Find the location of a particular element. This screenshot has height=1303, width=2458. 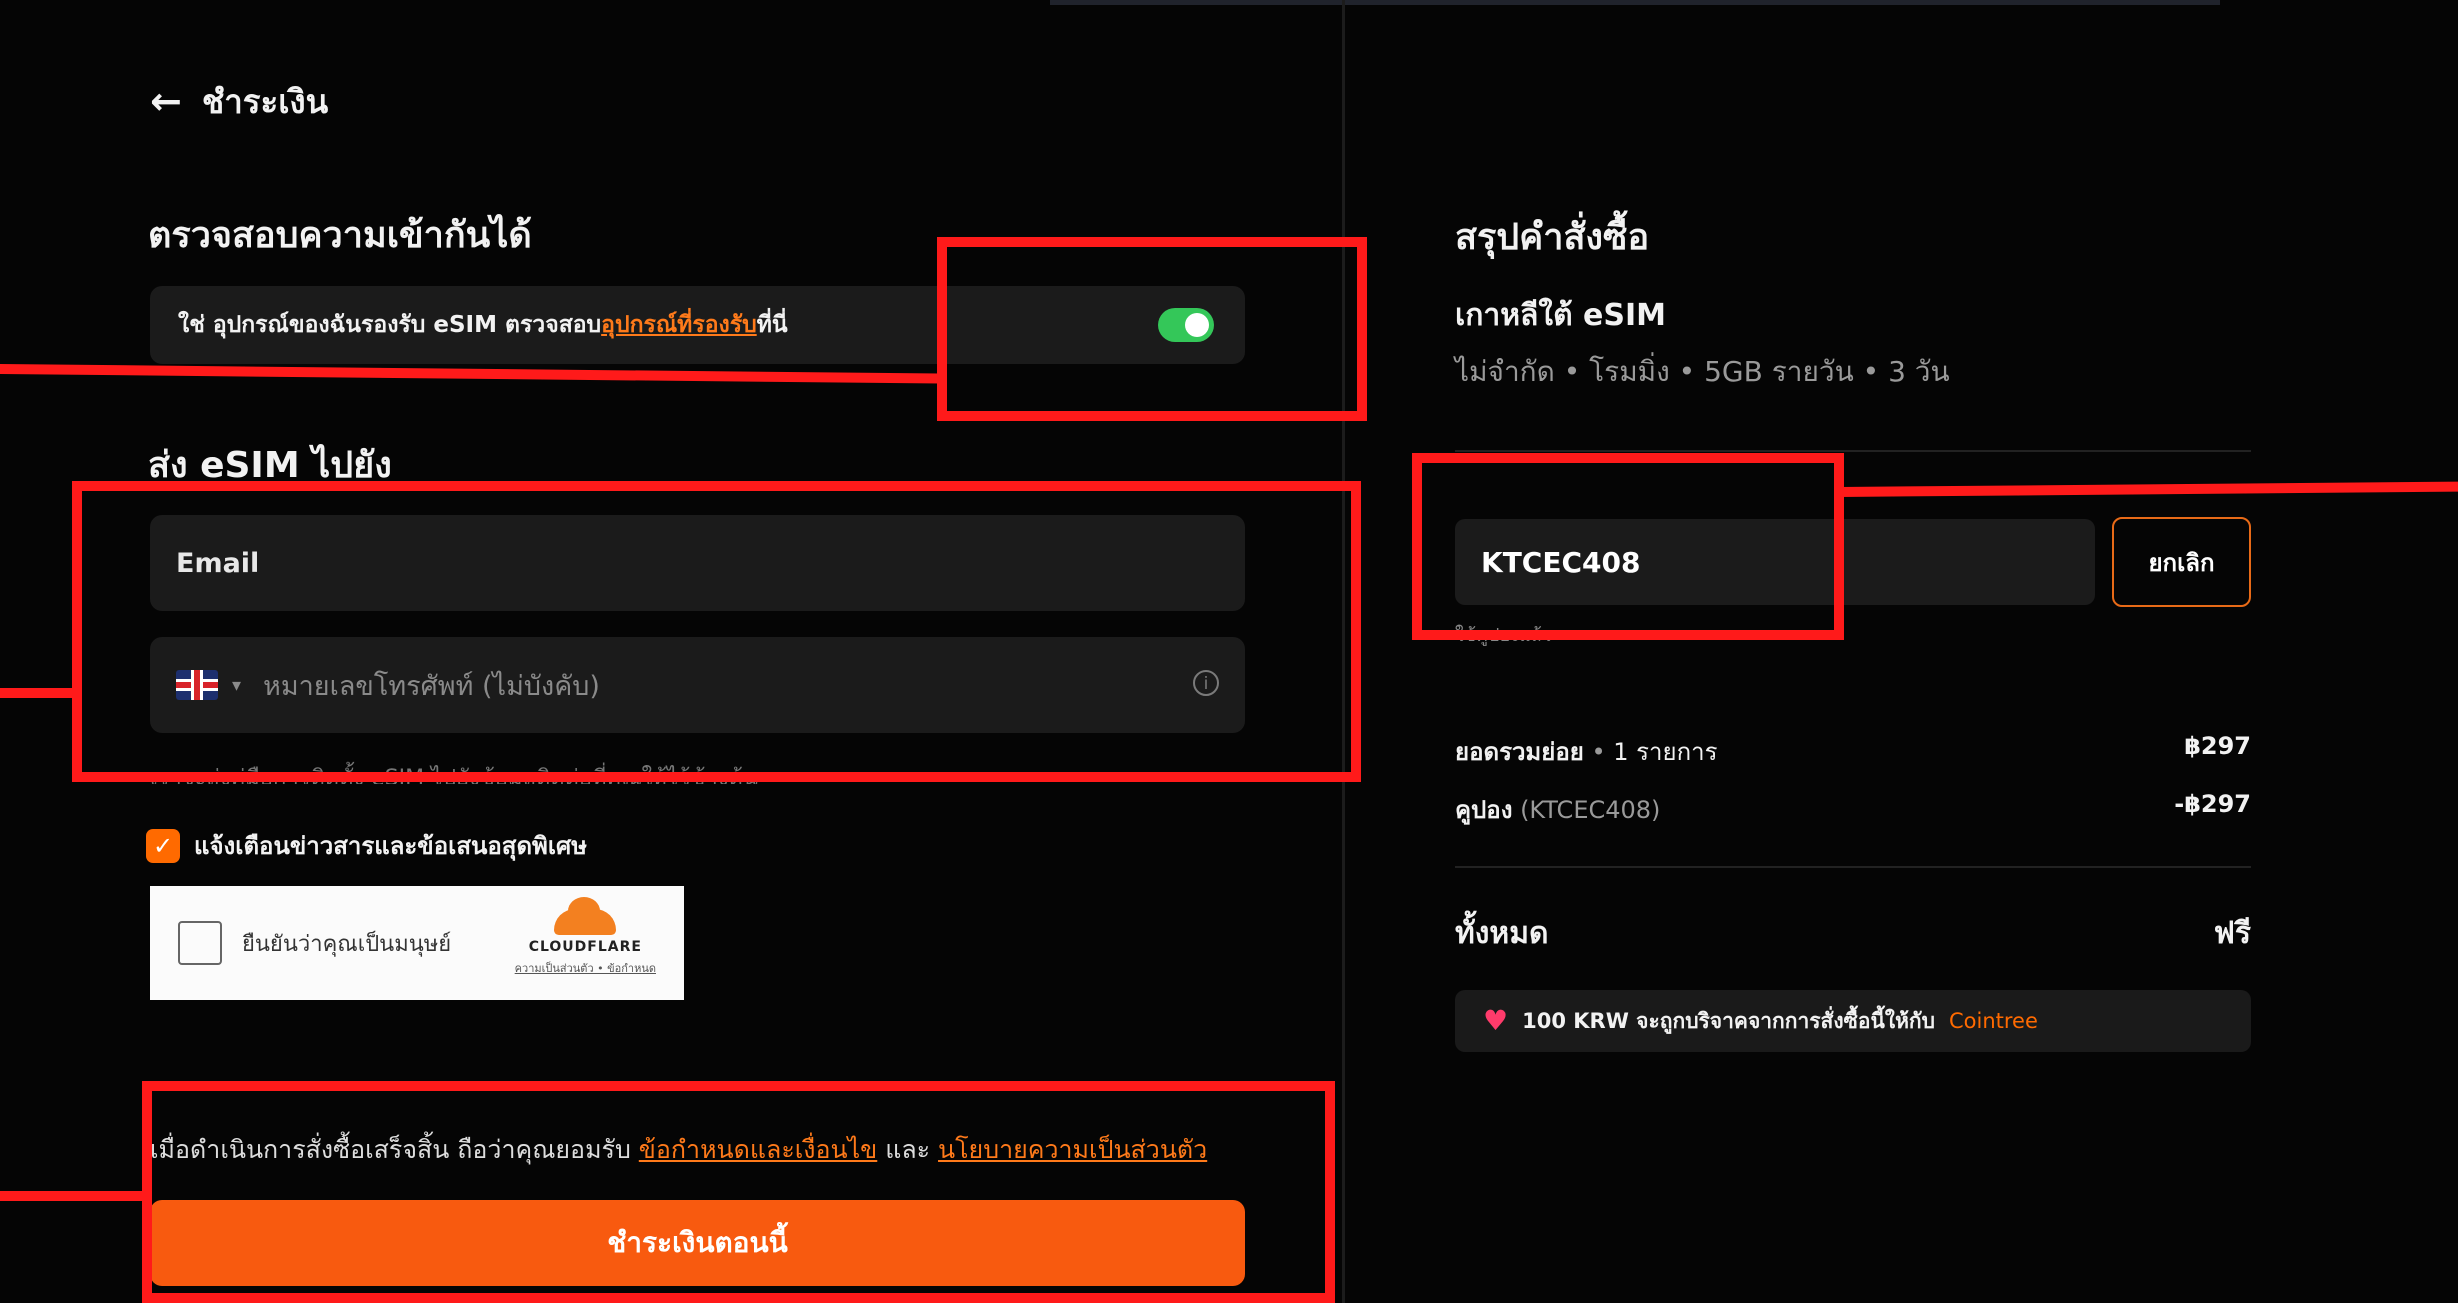

order-summary-title: สรุปคำสั่งซื้อ is located at coordinates (1552, 237).